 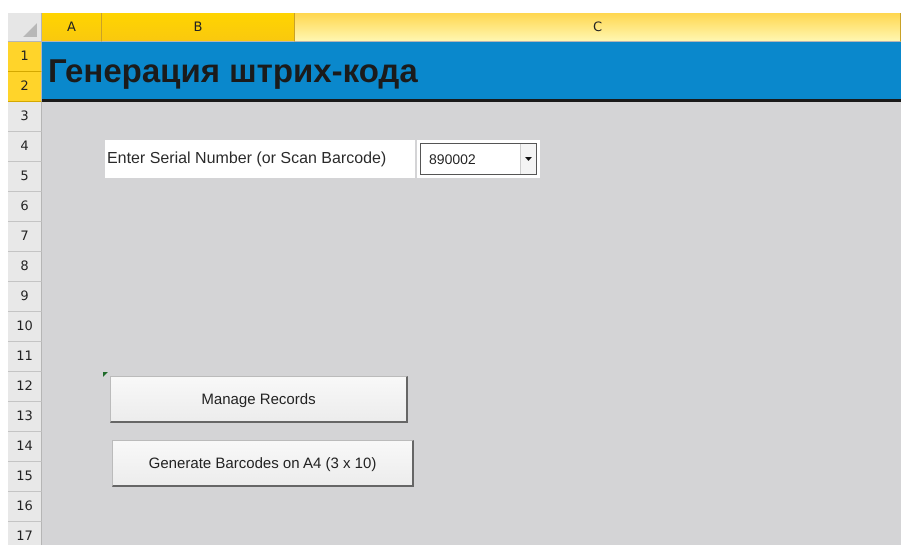 I want to click on corner-triangle-icon, so click(x=30, y=30).